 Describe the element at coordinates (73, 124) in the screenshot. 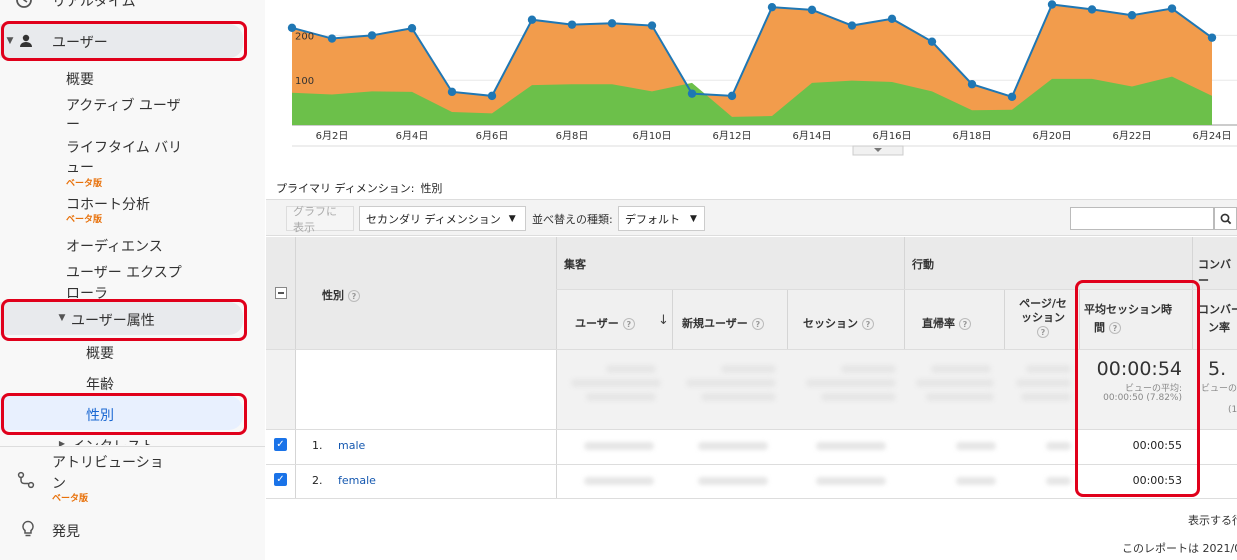

I see `sidebar-item-active-users-cont: ー` at that location.